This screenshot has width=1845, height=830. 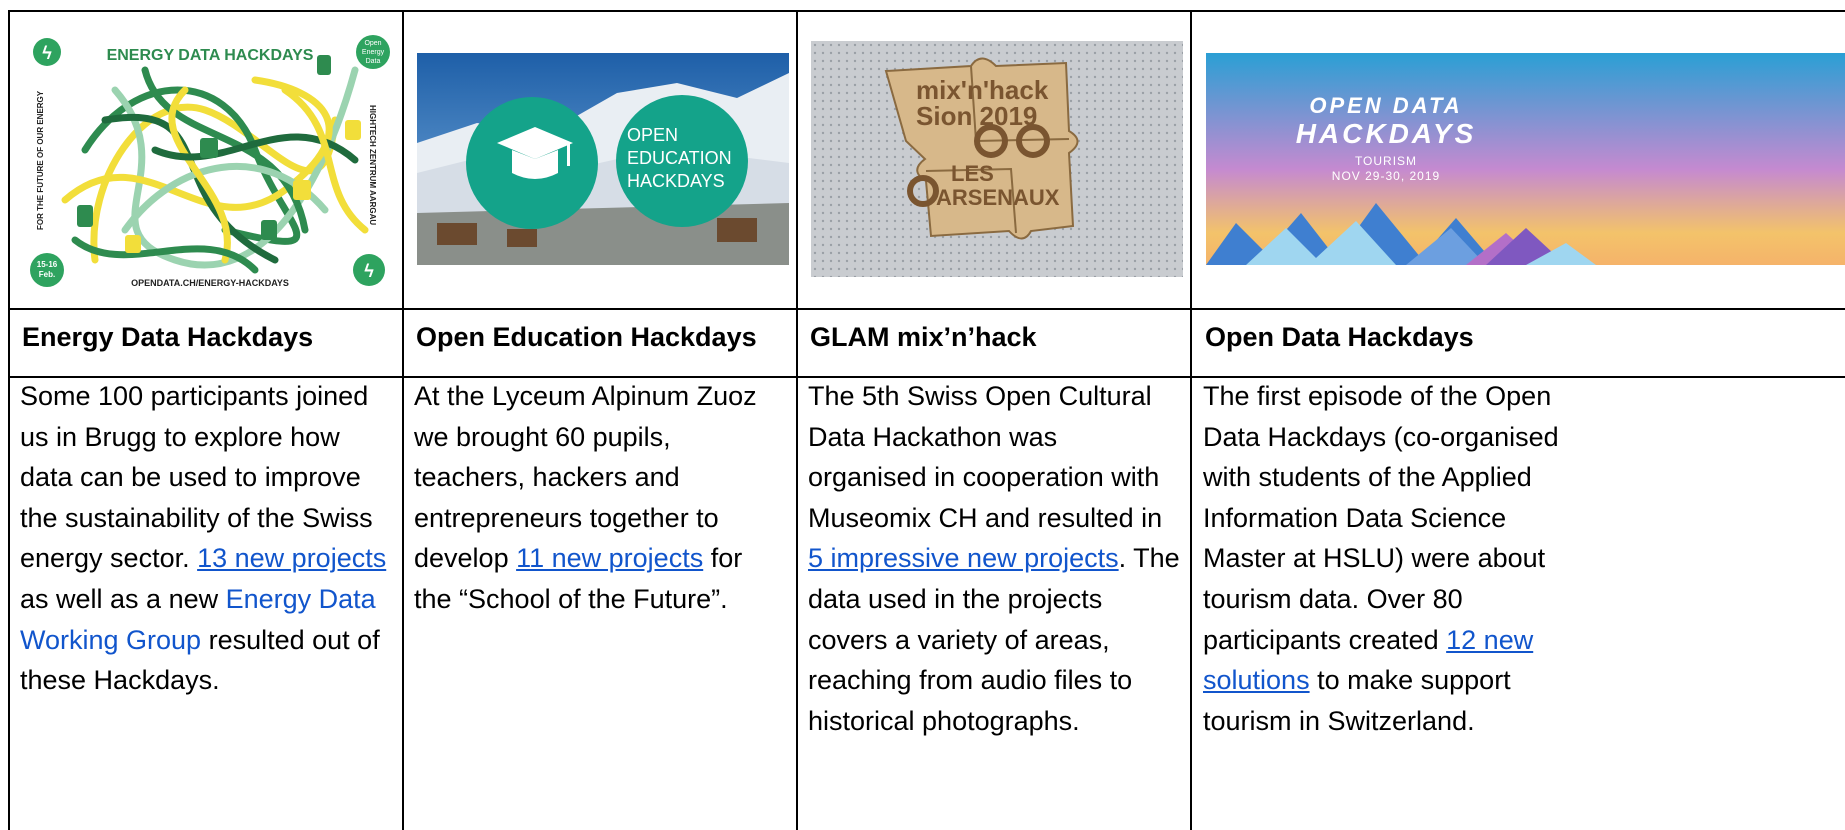 What do you see at coordinates (47, 264) in the screenshot?
I see `svg-text: 15-16` at bounding box center [47, 264].